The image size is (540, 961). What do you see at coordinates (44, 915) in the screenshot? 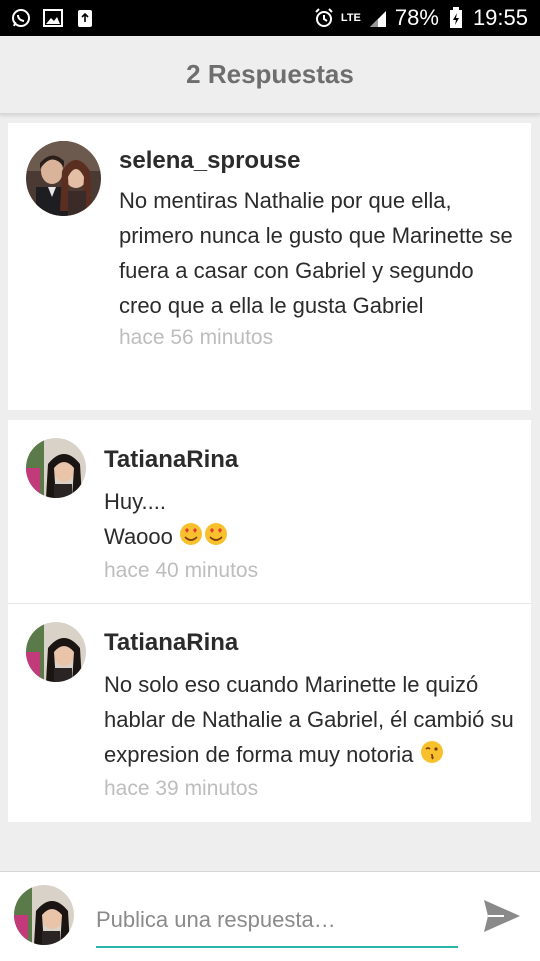
I see `current-user-avatar` at bounding box center [44, 915].